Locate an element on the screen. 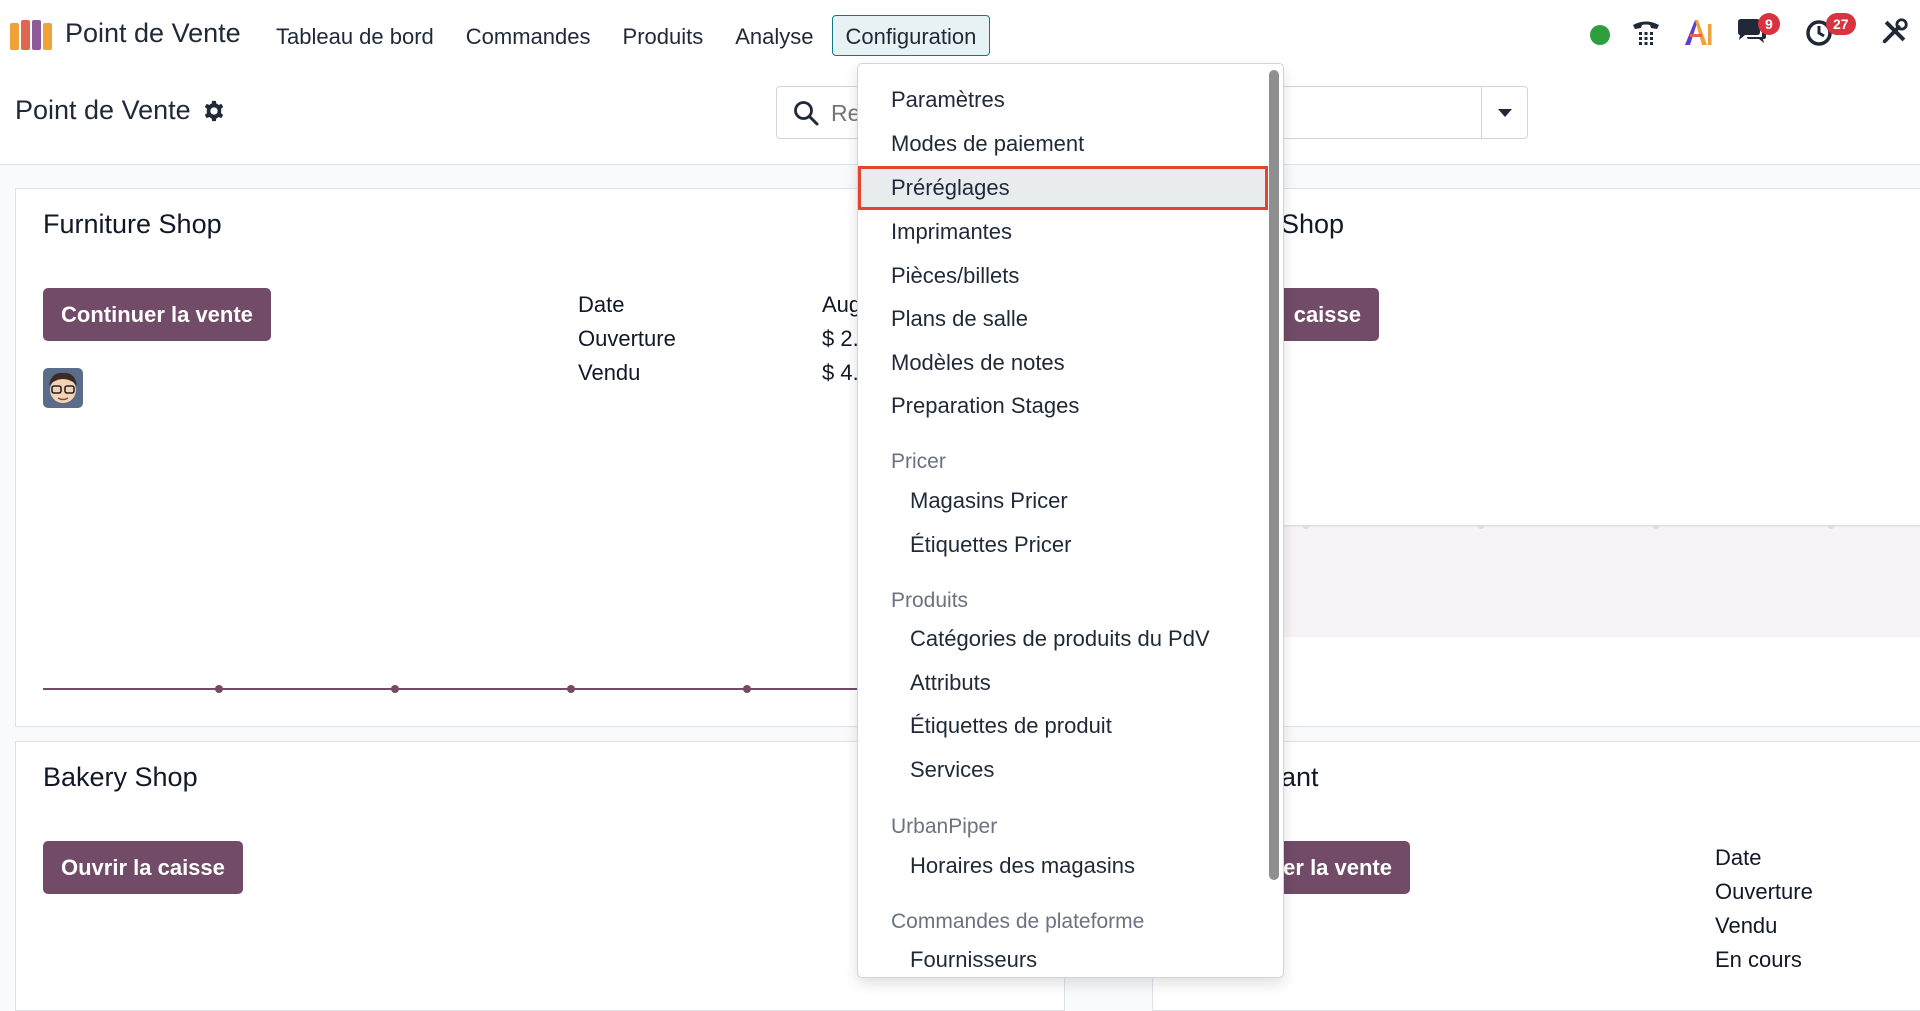 This screenshot has width=1920, height=1011. stat-value-sold: $ 4. is located at coordinates (840, 372).